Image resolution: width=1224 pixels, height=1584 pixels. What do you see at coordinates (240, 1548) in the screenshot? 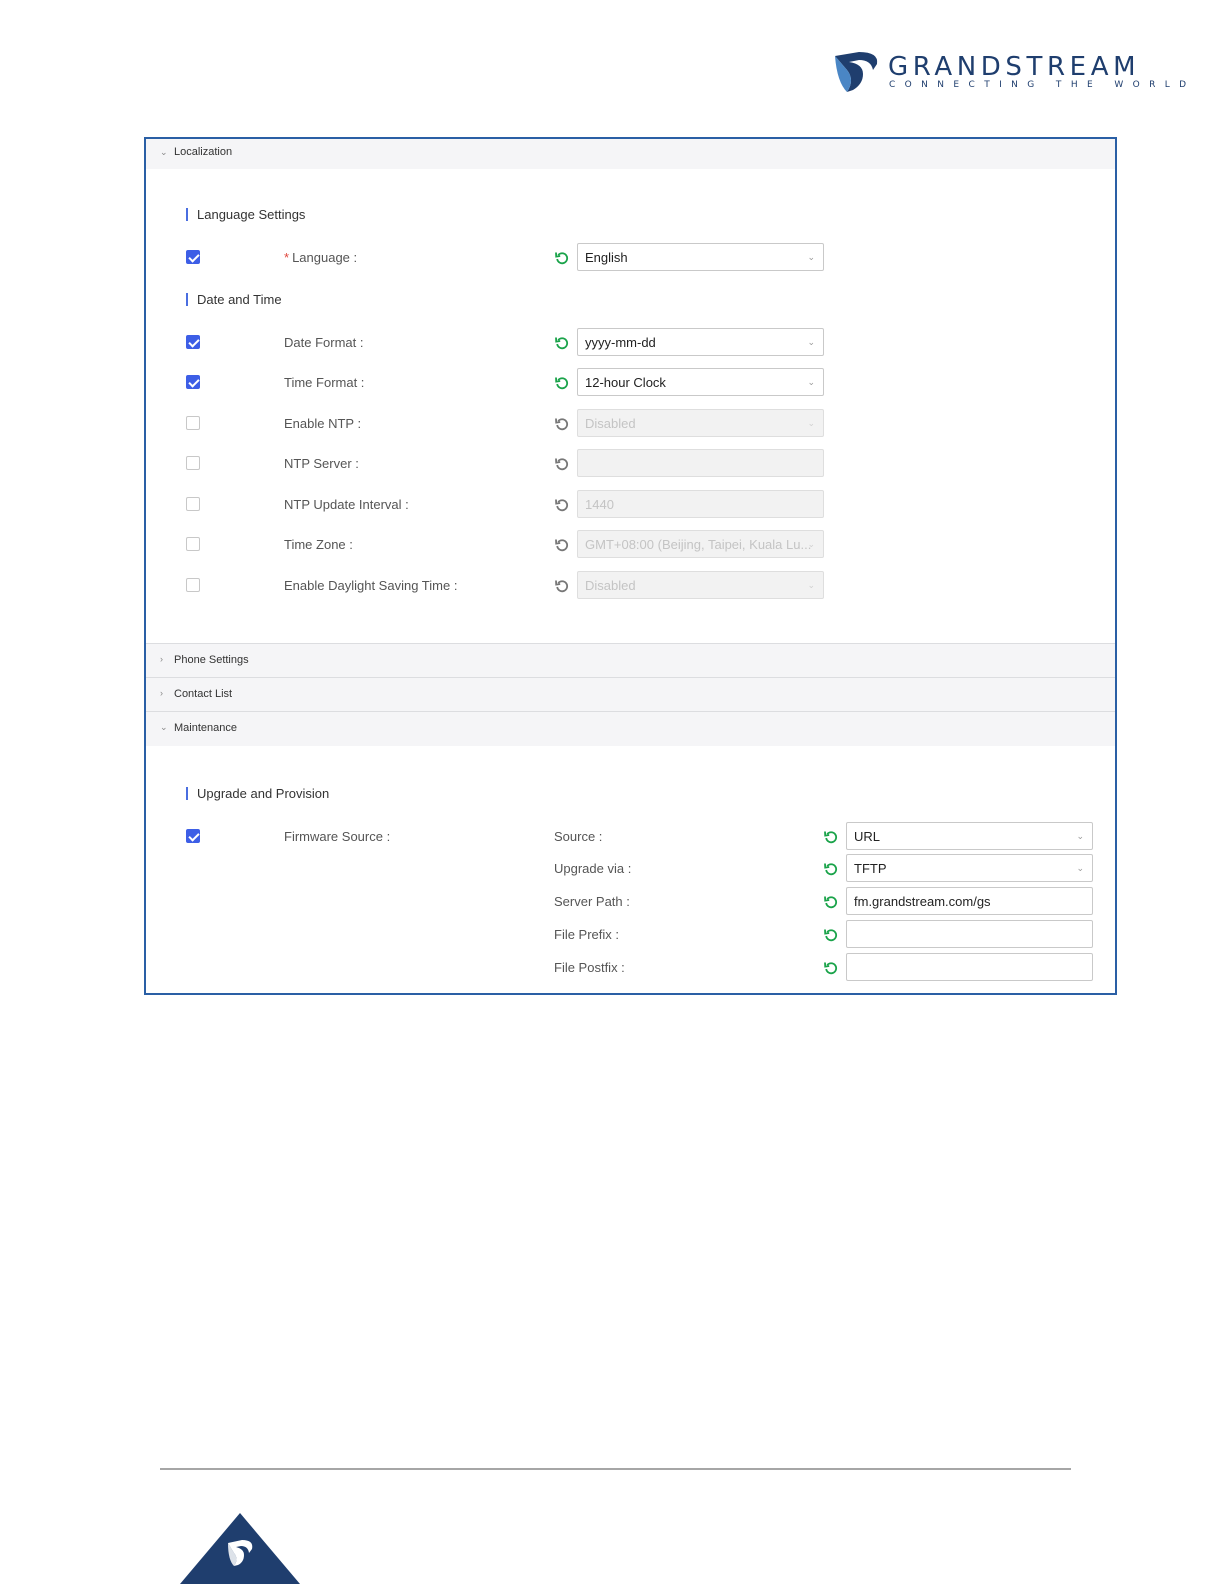
I see `footer-logo-badge` at bounding box center [240, 1548].